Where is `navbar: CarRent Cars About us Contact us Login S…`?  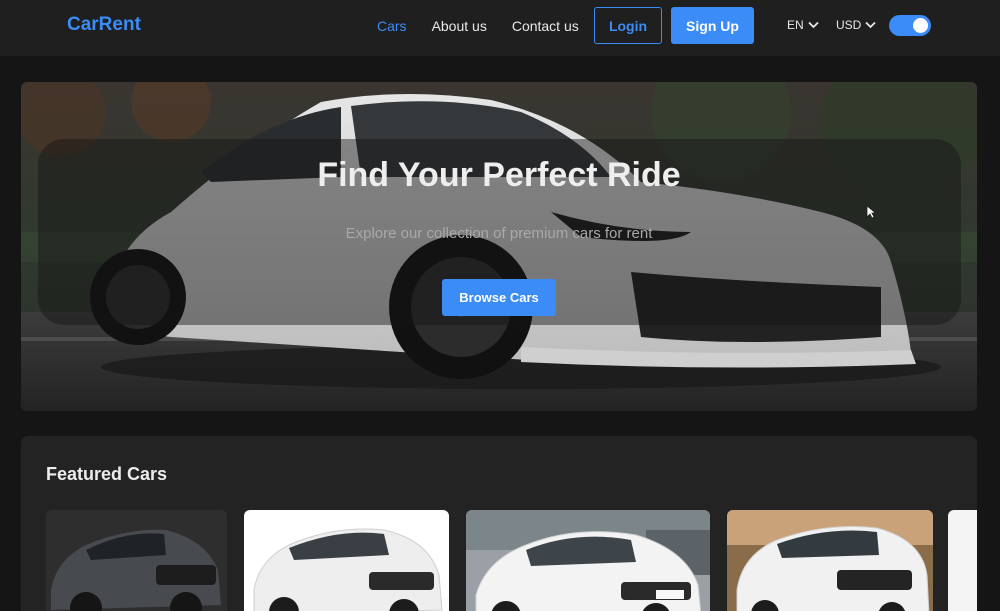
navbar: CarRent Cars About us Contact us Login S… is located at coordinates (500, 28).